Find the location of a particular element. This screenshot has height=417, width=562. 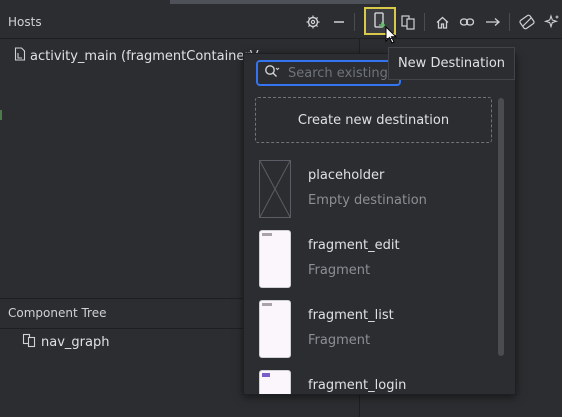

destination-name: fragment_login is located at coordinates (357, 385).